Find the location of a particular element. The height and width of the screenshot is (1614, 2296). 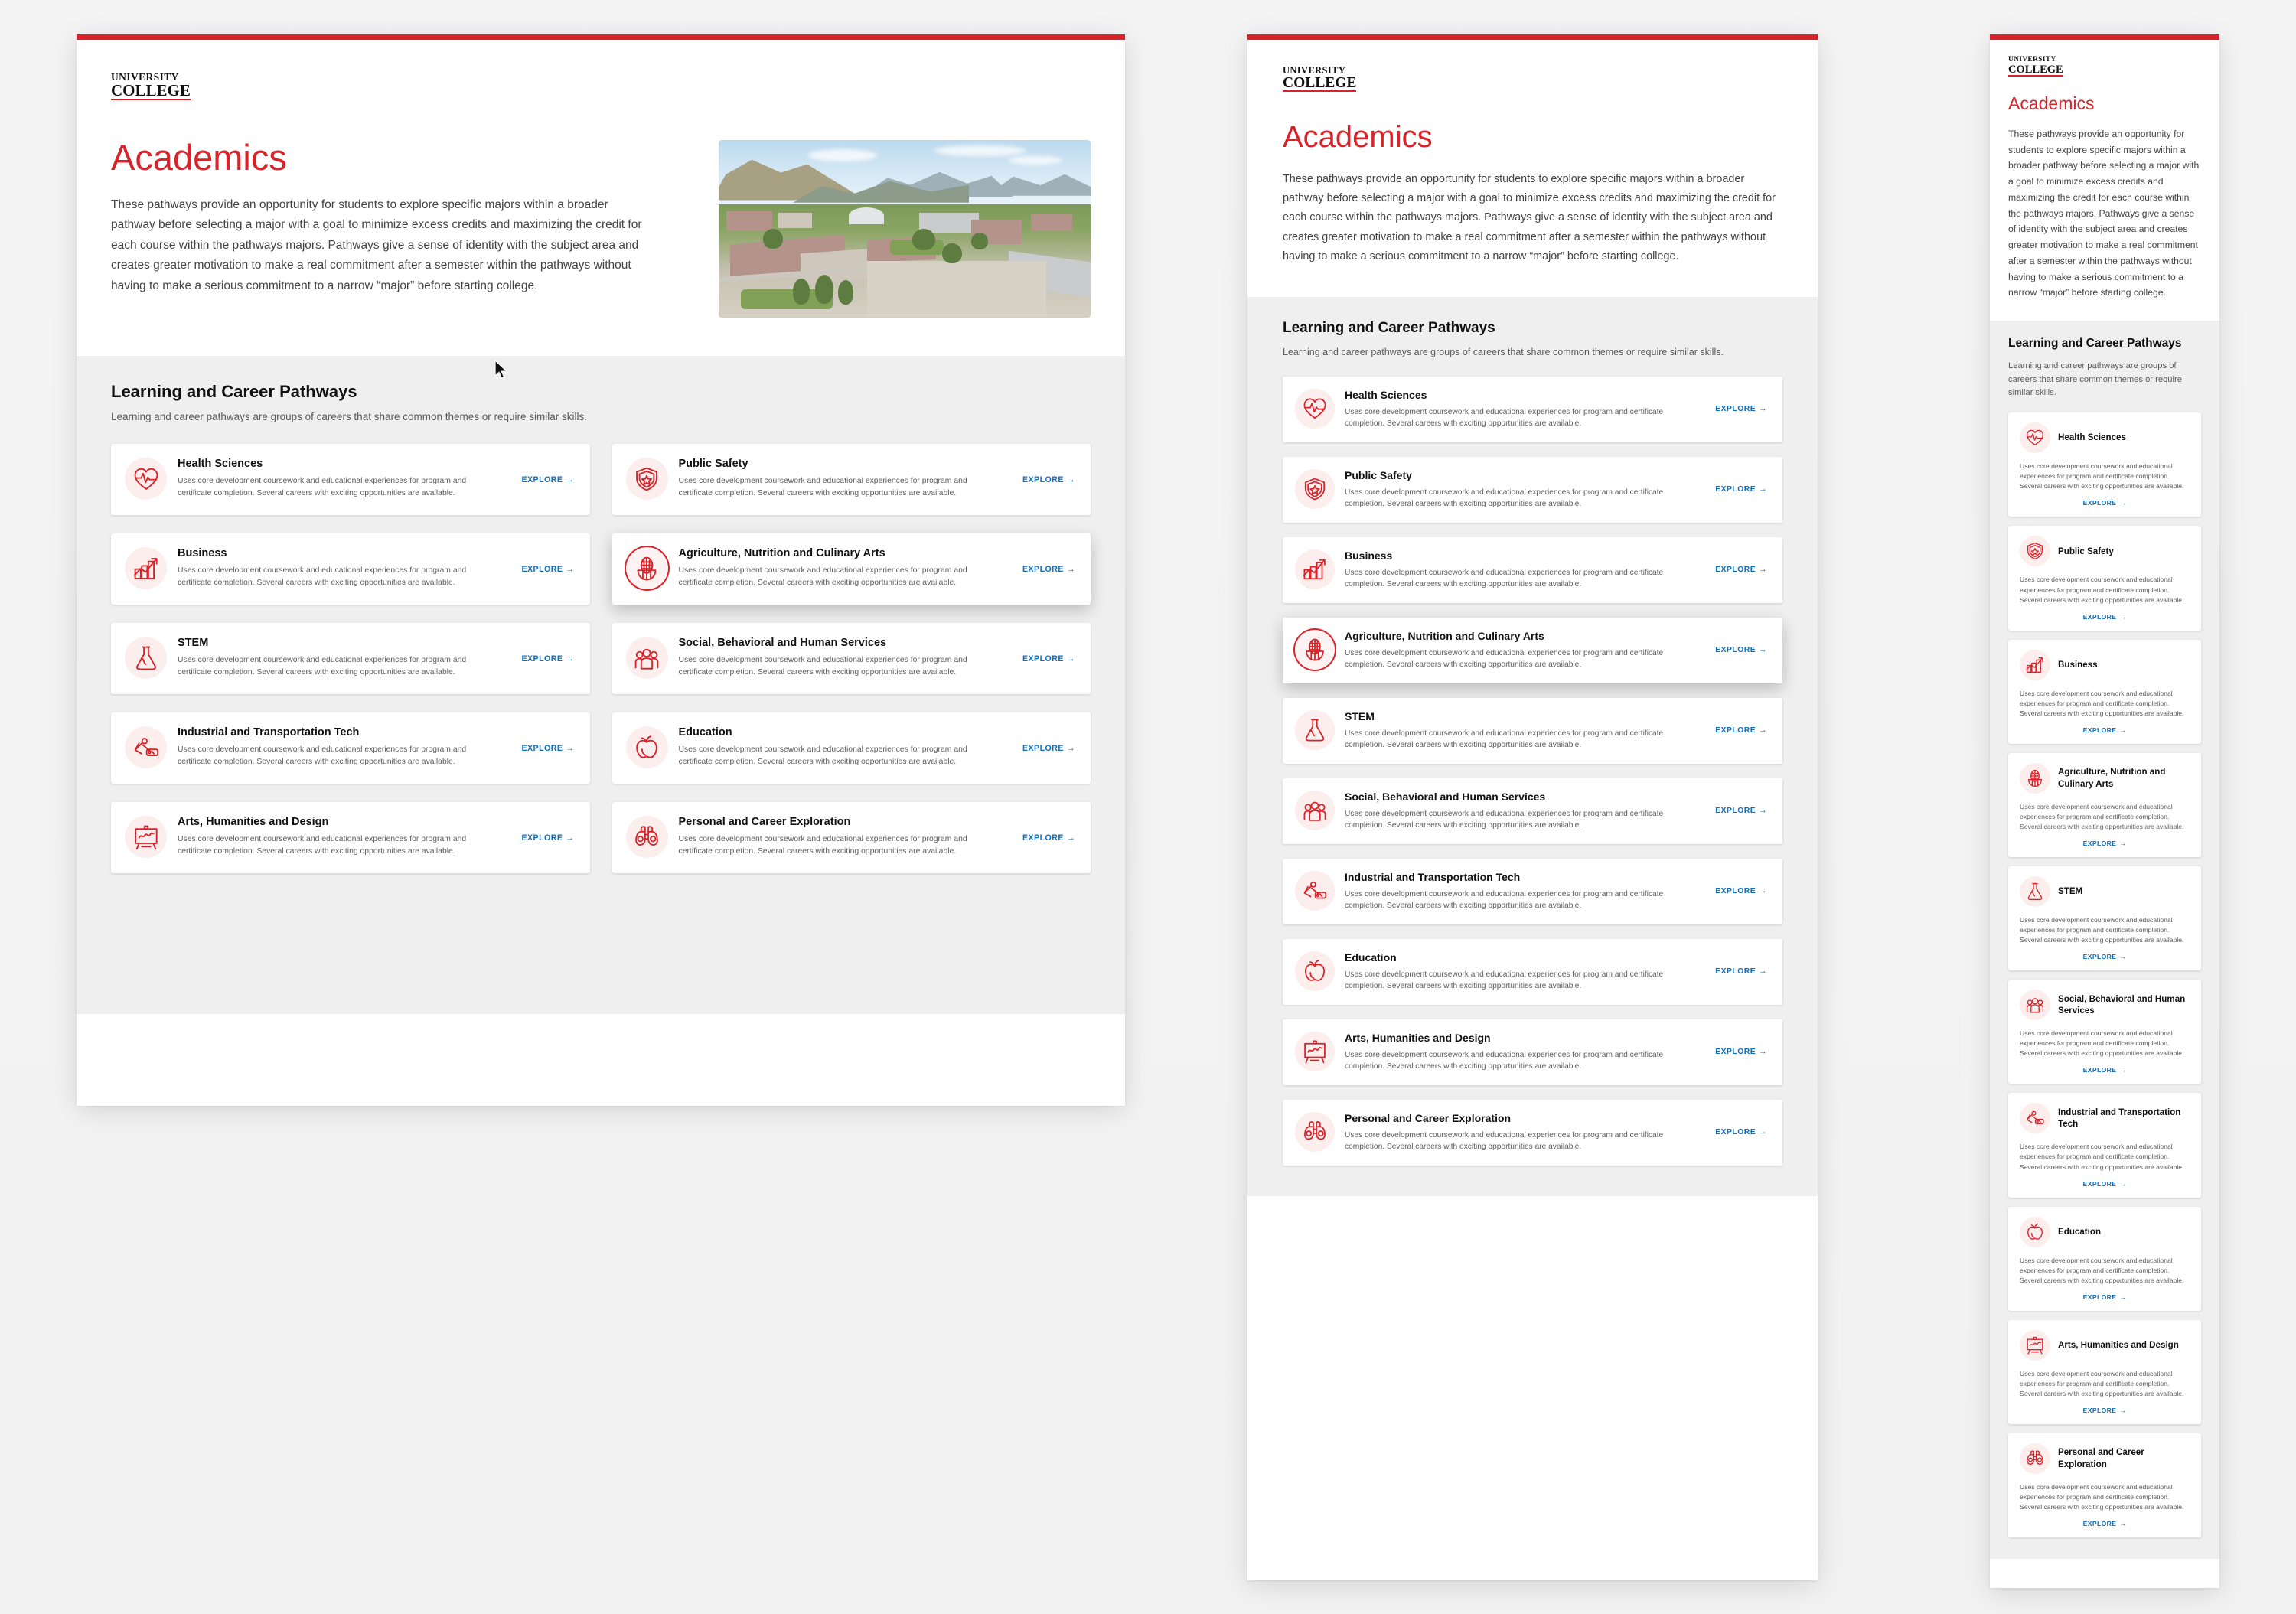

binoculars-icon-wrap is located at coordinates (2035, 1458).